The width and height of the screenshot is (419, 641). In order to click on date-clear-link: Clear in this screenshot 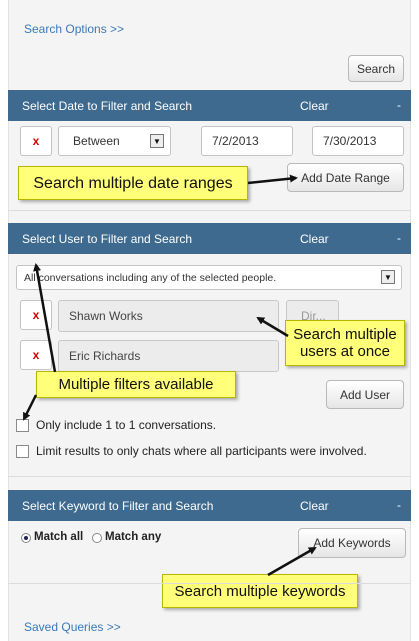, I will do `click(314, 106)`.